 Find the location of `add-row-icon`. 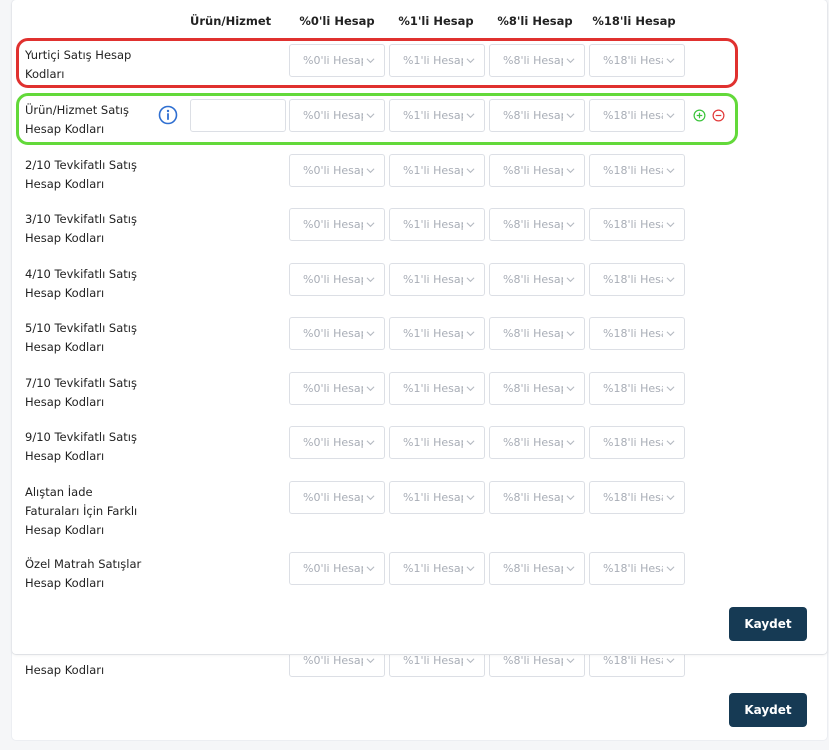

add-row-icon is located at coordinates (699, 115).